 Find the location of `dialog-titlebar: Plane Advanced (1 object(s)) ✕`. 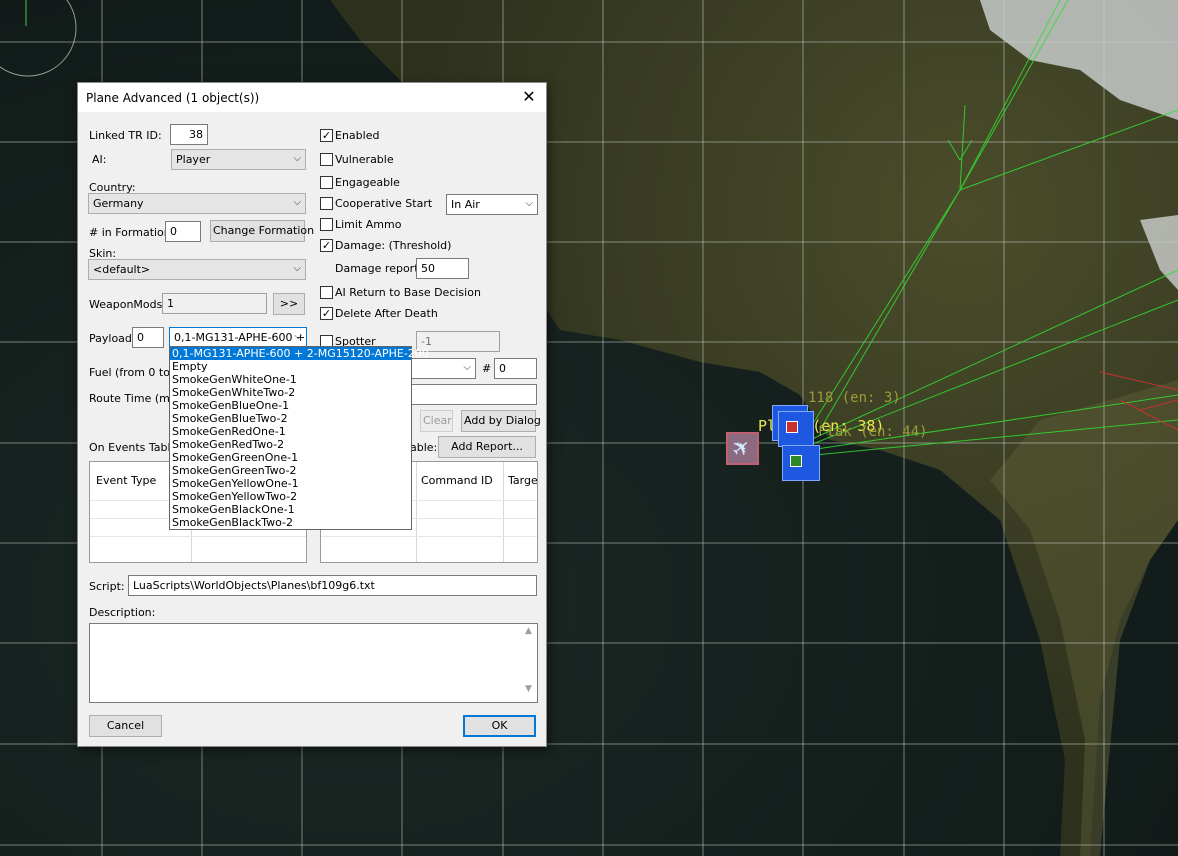

dialog-titlebar: Plane Advanced (1 object(s)) ✕ is located at coordinates (312, 97).